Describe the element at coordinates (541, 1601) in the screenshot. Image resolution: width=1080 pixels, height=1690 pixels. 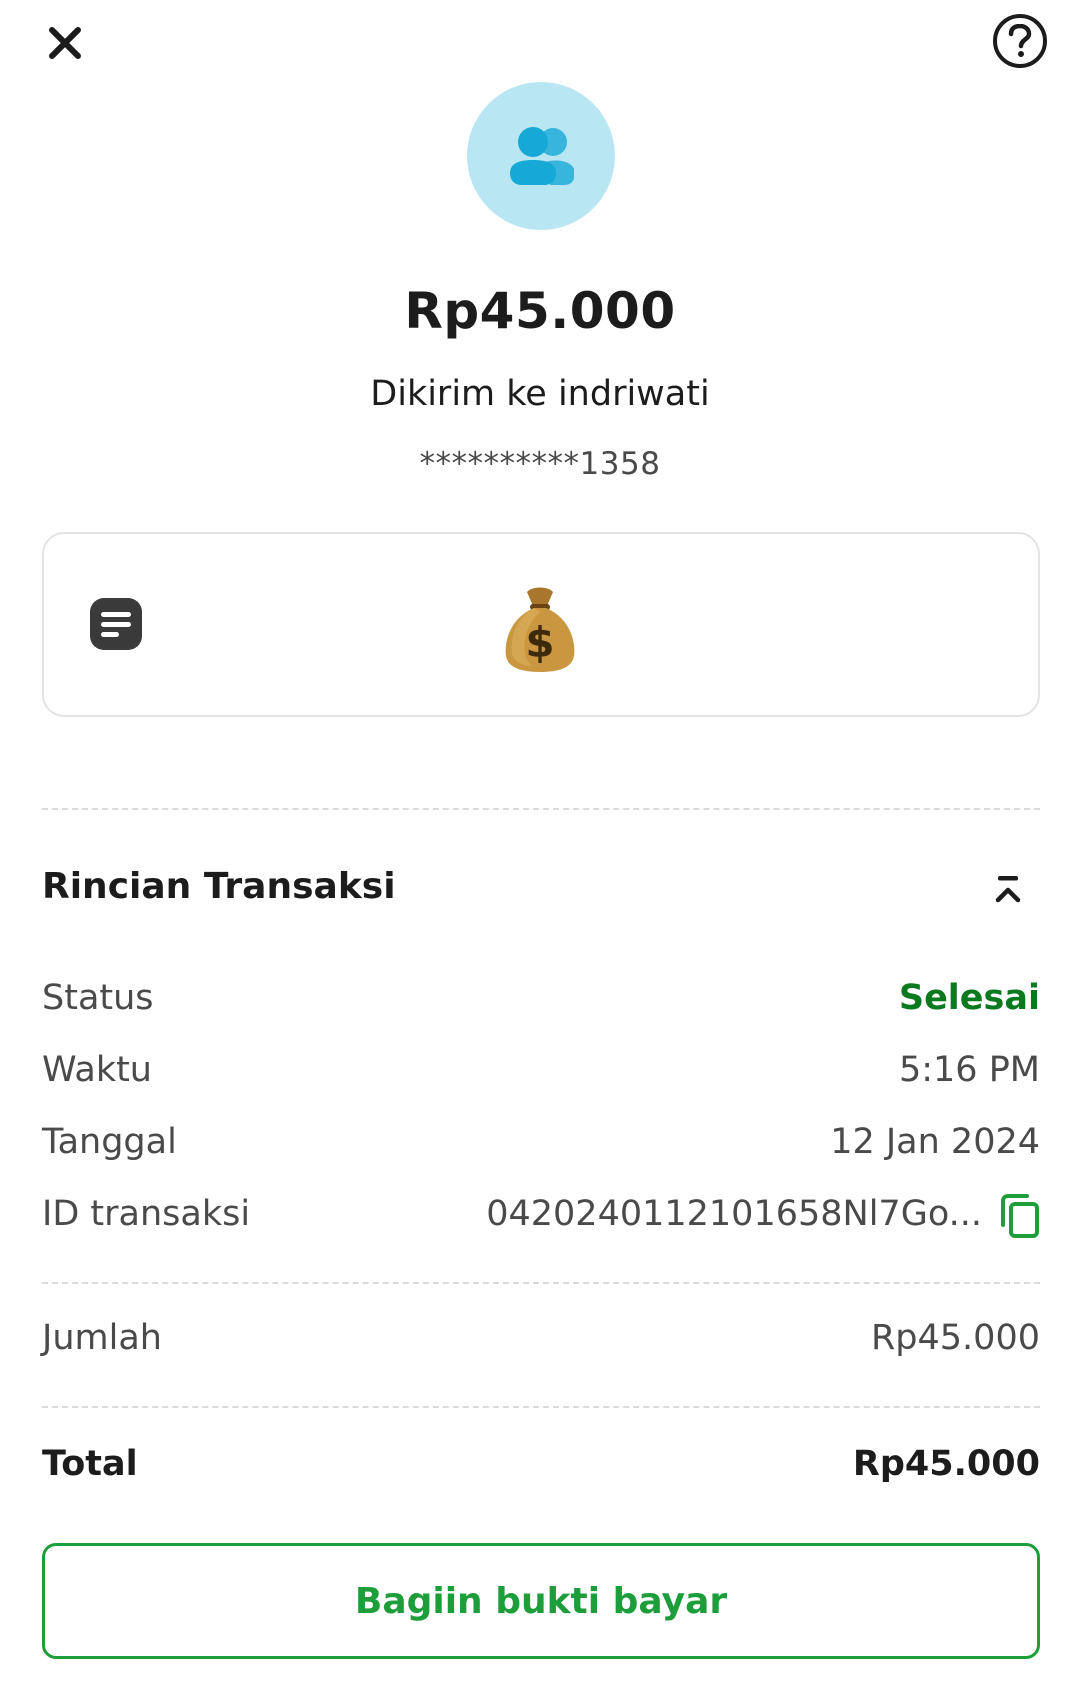
I see `share-receipt-button: Bagiin bukti bayar` at that location.